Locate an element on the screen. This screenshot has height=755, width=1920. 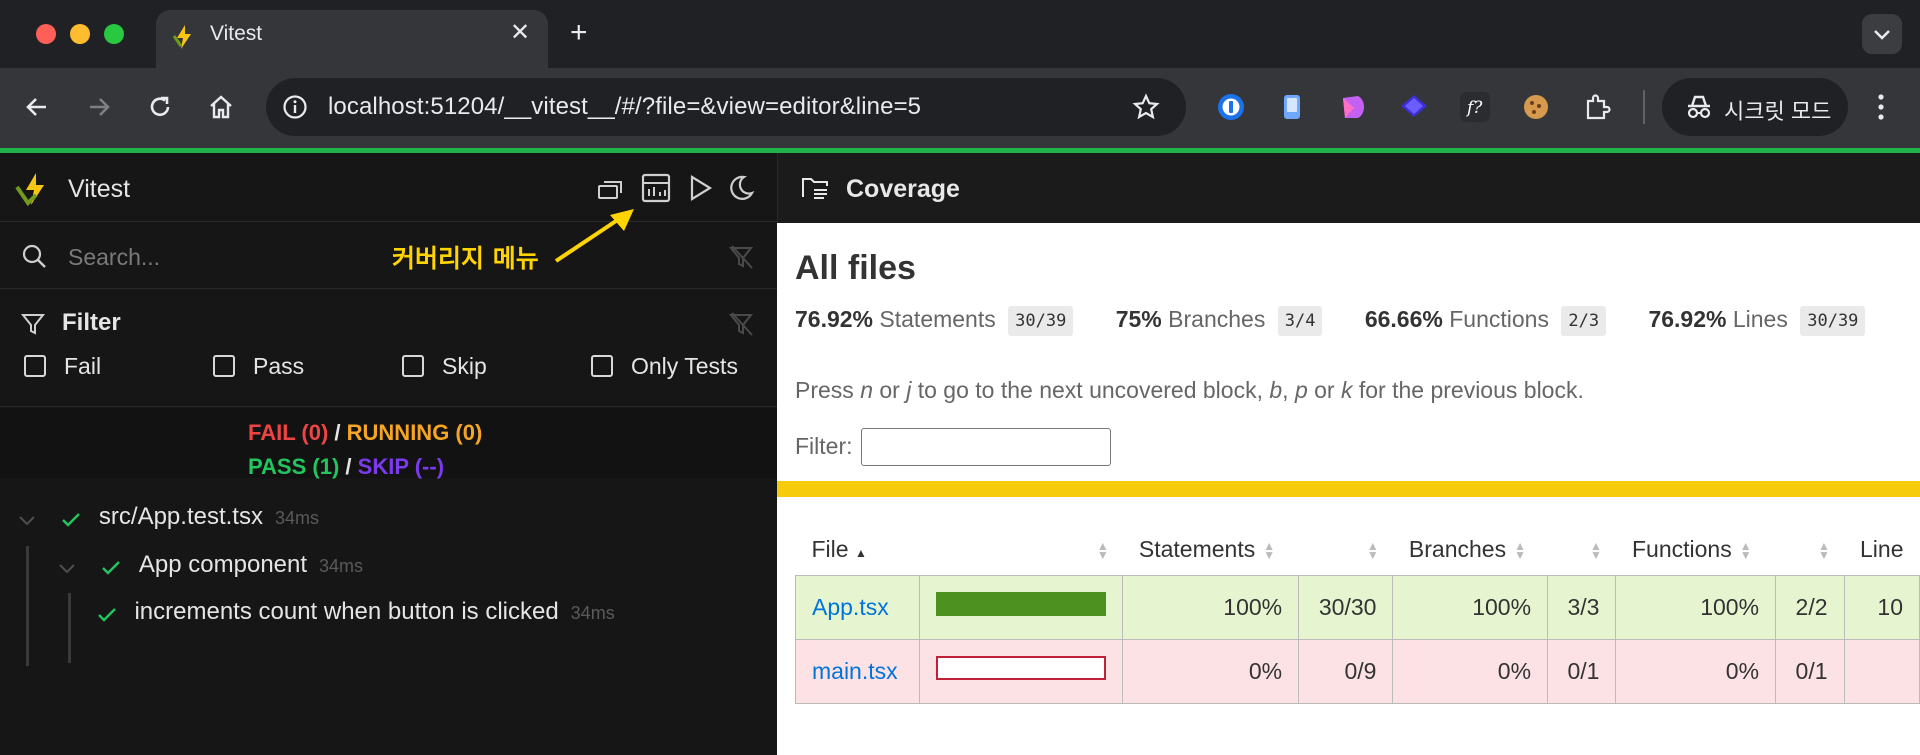
extensions-puzzle-icon is located at coordinates (1597, 107).